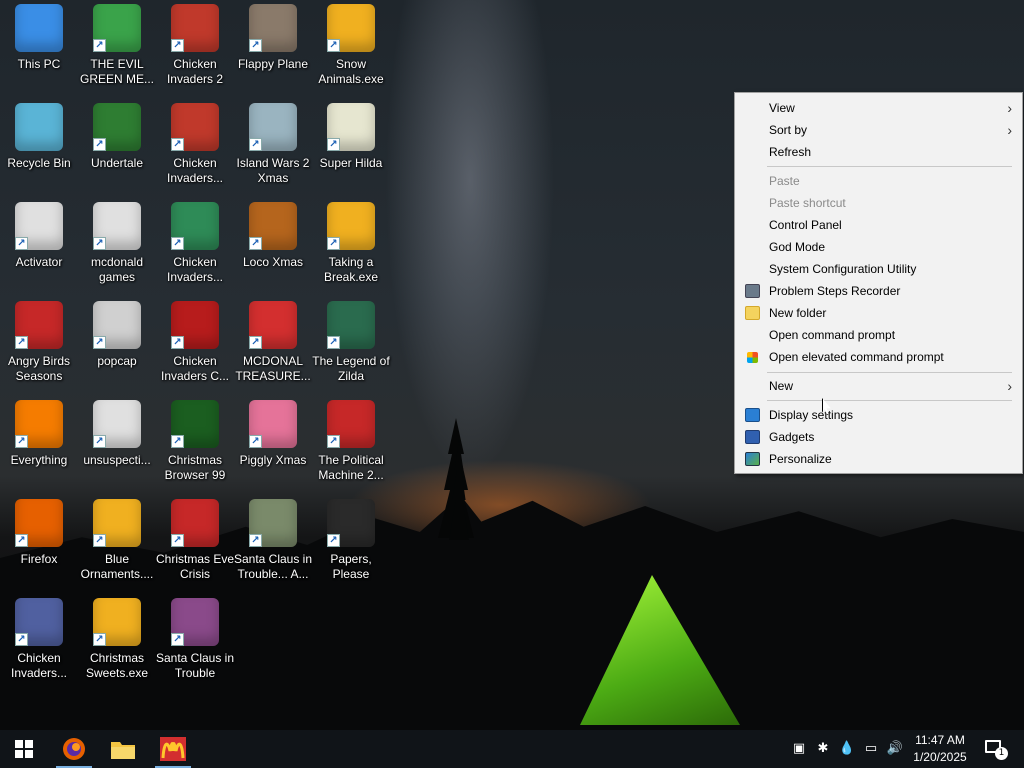 This screenshot has height=768, width=1024. What do you see at coordinates (351, 245) in the screenshot?
I see `desktop-icon: ↗ Taking a Break.exe` at bounding box center [351, 245].